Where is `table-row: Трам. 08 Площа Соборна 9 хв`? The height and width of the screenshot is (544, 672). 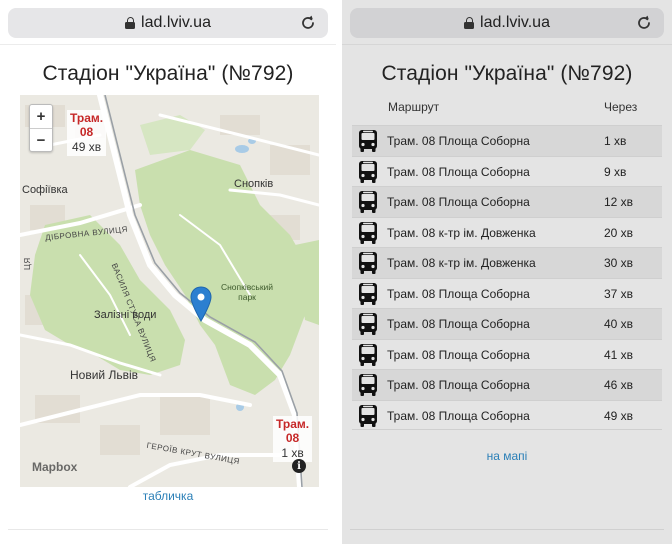 table-row: Трам. 08 Площа Соборна 9 хв is located at coordinates (507, 171).